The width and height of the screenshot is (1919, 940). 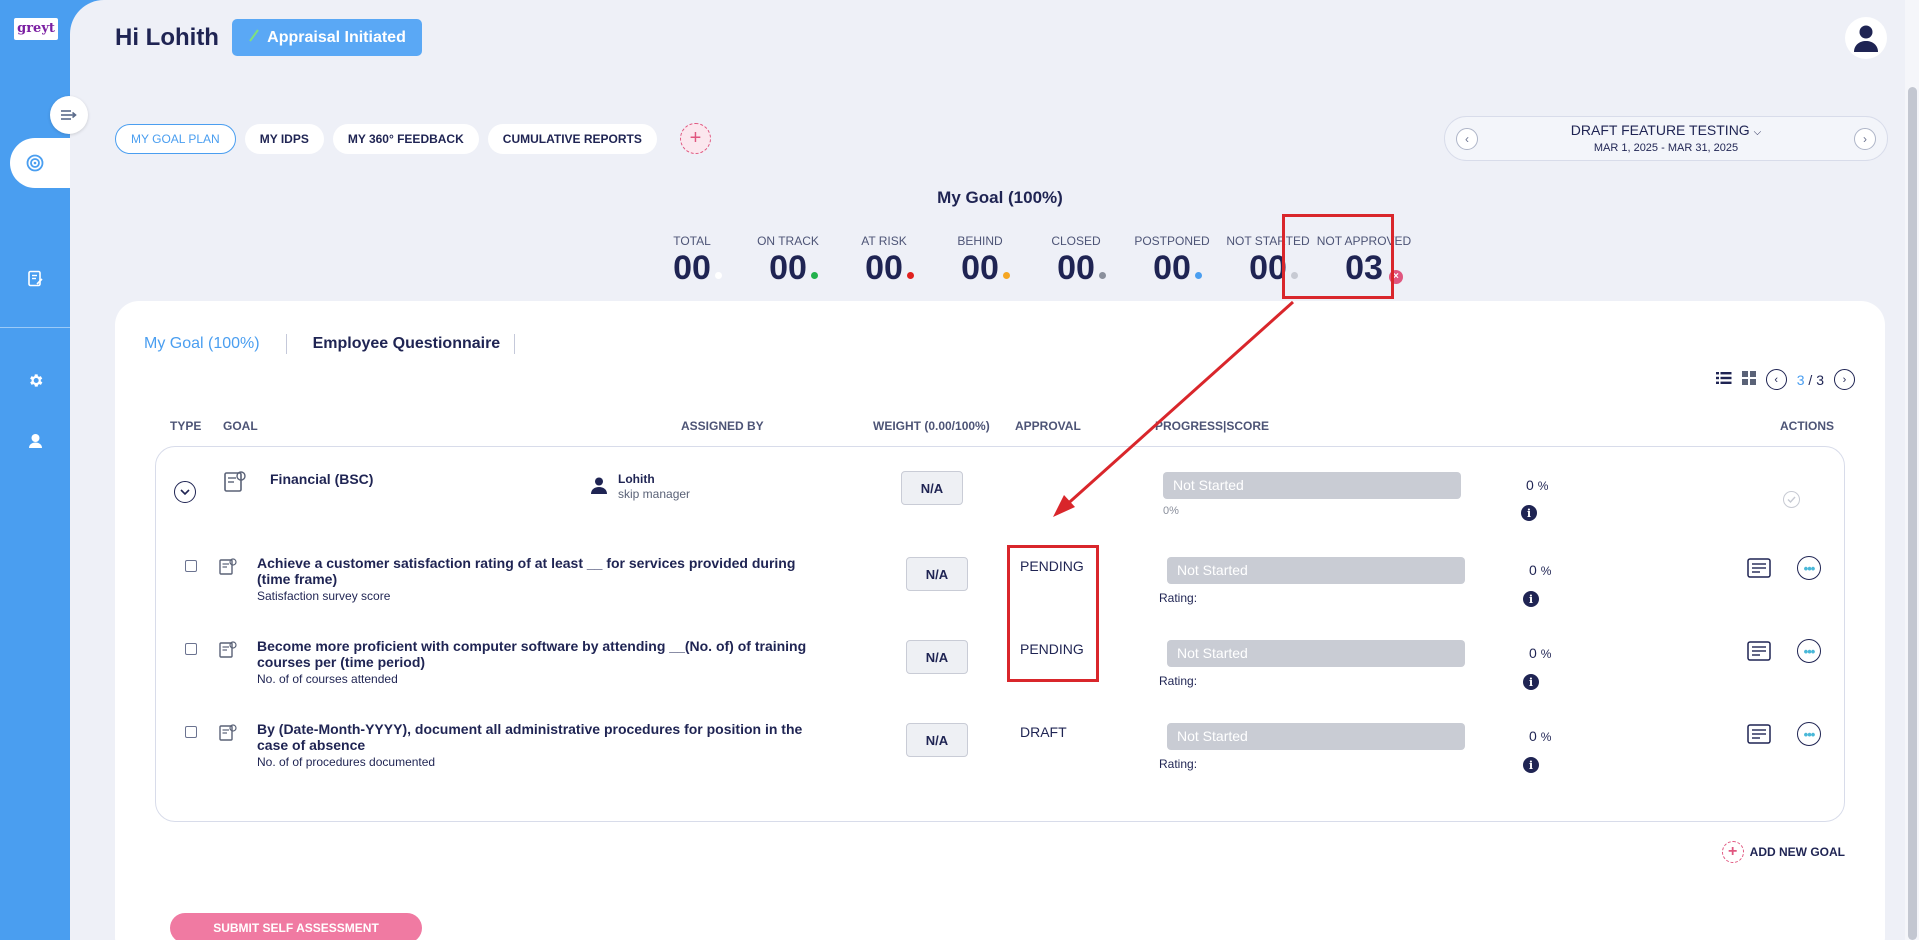 I want to click on subtab-employee-questionnaire: Employee Questionnaire, so click(x=414, y=344).